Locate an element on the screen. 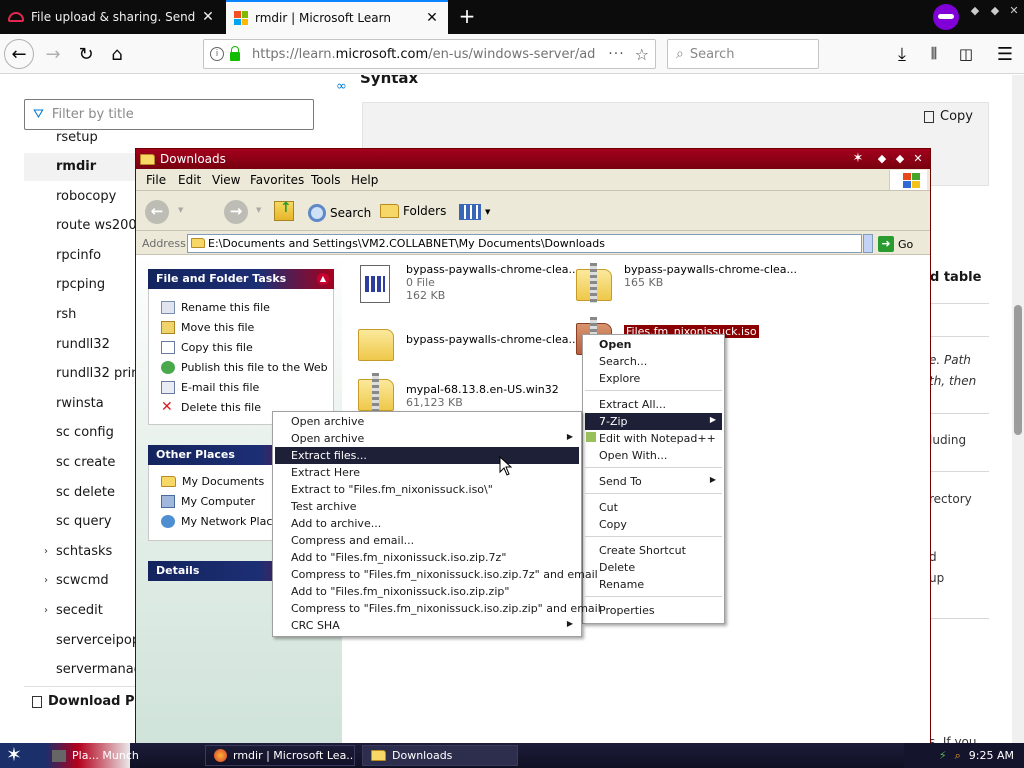 The width and height of the screenshot is (1024, 768). toc-item: sc query is located at coordinates (84, 521).